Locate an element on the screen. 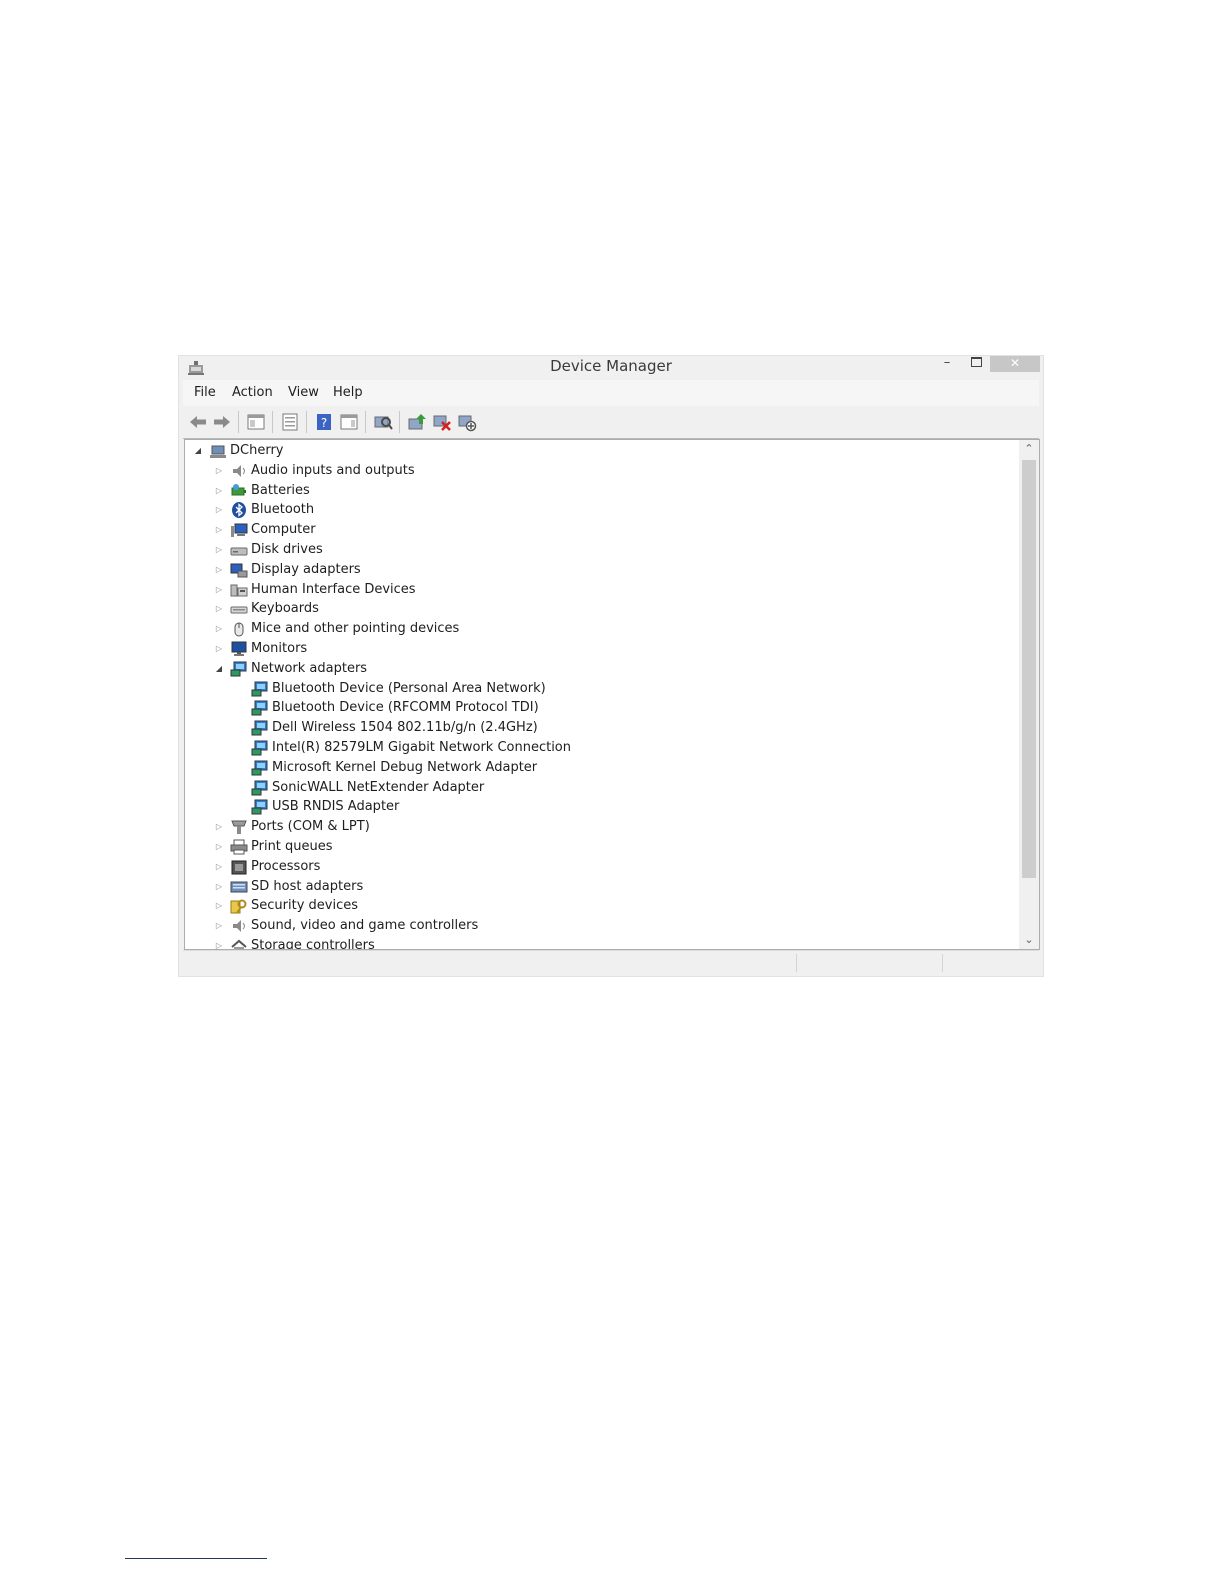 This screenshot has height=1584, width=1224. network-adapter-icon is located at coordinates (260, 689).